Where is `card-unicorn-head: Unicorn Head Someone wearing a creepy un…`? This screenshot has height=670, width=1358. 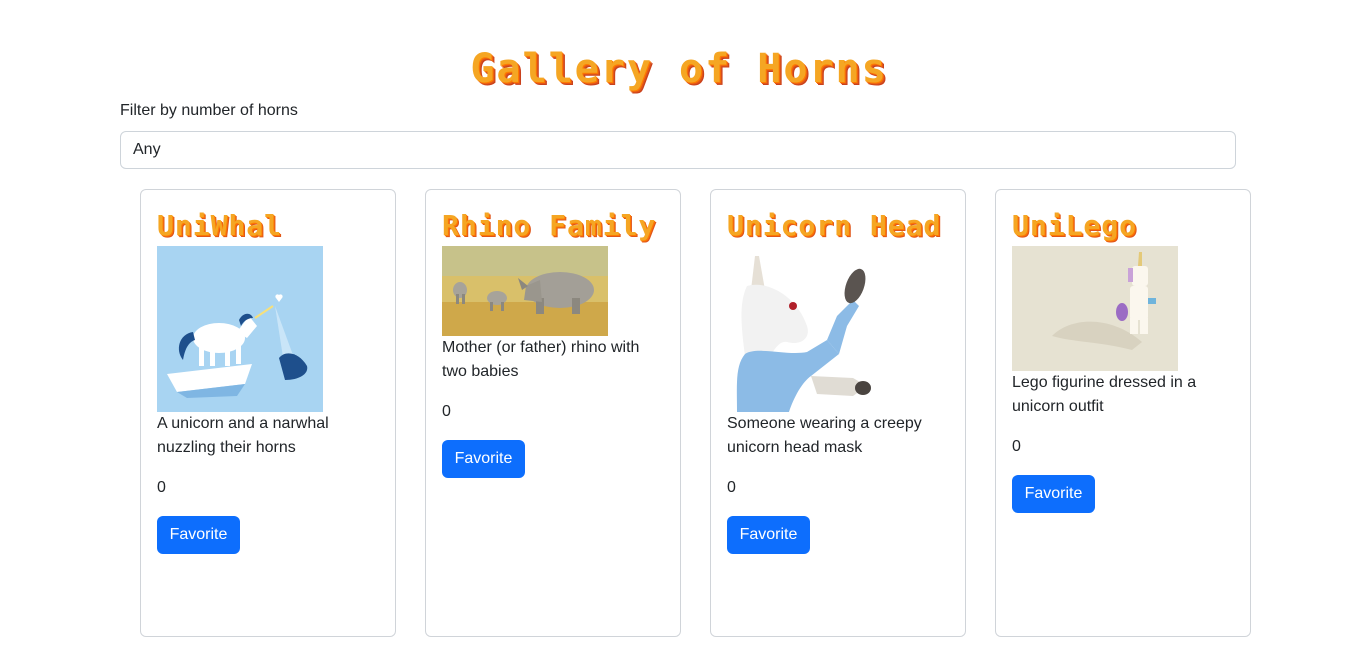 card-unicorn-head: Unicorn Head Someone wearing a creepy un… is located at coordinates (838, 413).